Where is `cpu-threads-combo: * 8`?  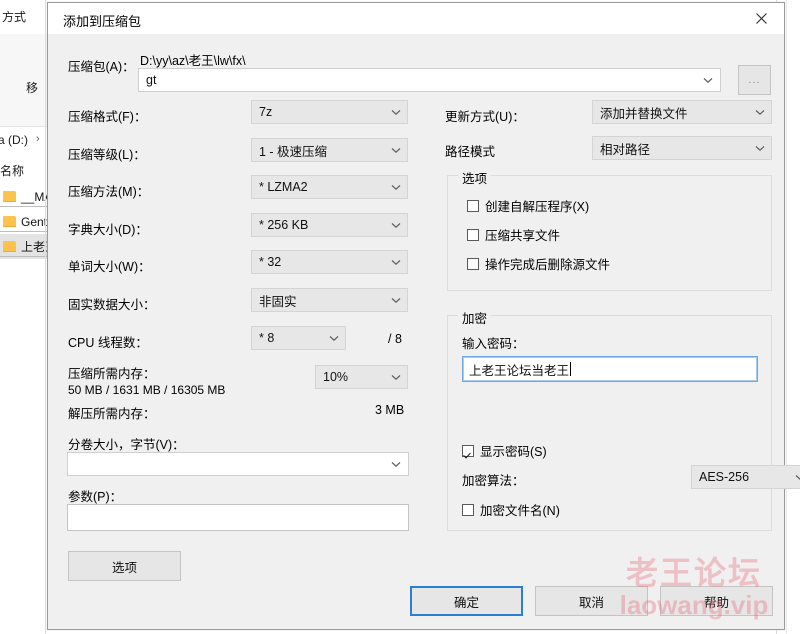
cpu-threads-combo: * 8 is located at coordinates (298, 338).